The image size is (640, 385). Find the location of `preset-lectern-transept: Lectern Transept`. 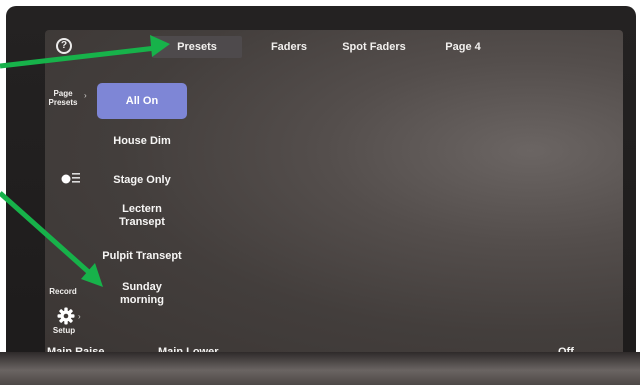

preset-lectern-transept: Lectern Transept is located at coordinates (142, 216).